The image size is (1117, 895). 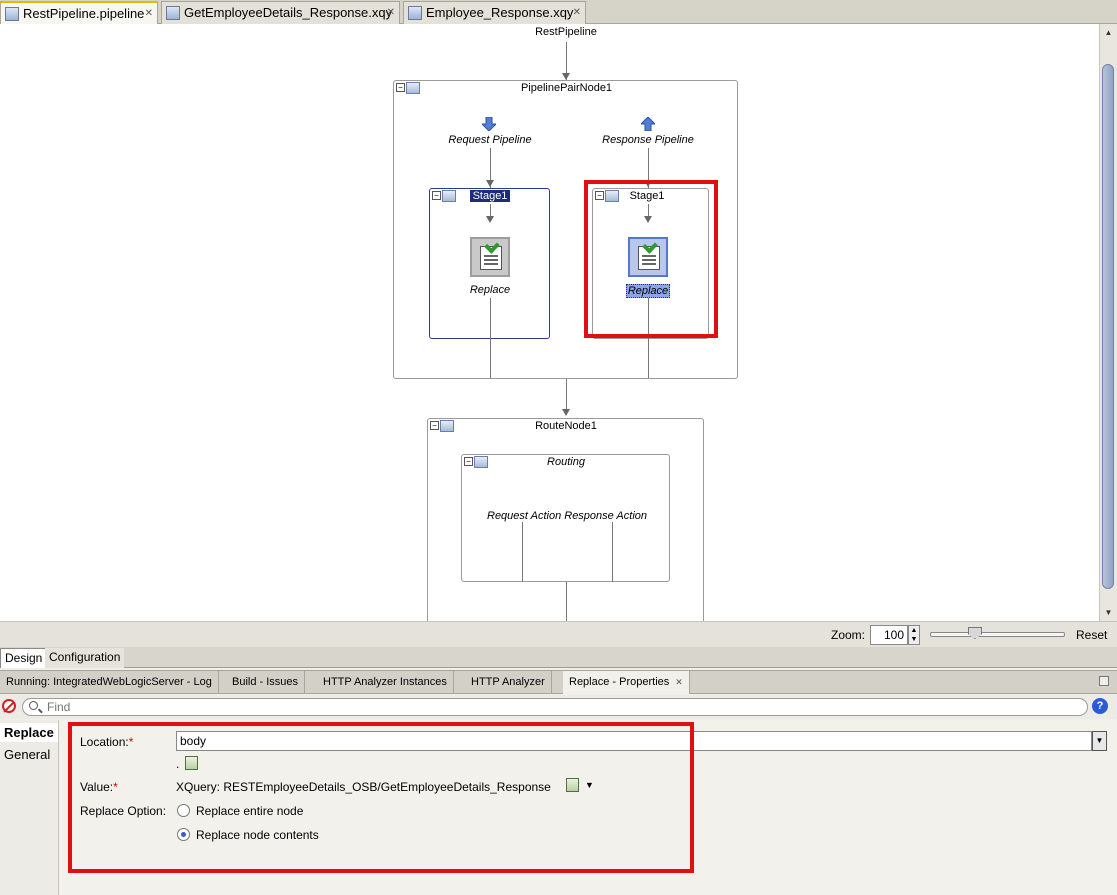 I want to click on view-tabs: Design Configuration, so click(x=558, y=657).